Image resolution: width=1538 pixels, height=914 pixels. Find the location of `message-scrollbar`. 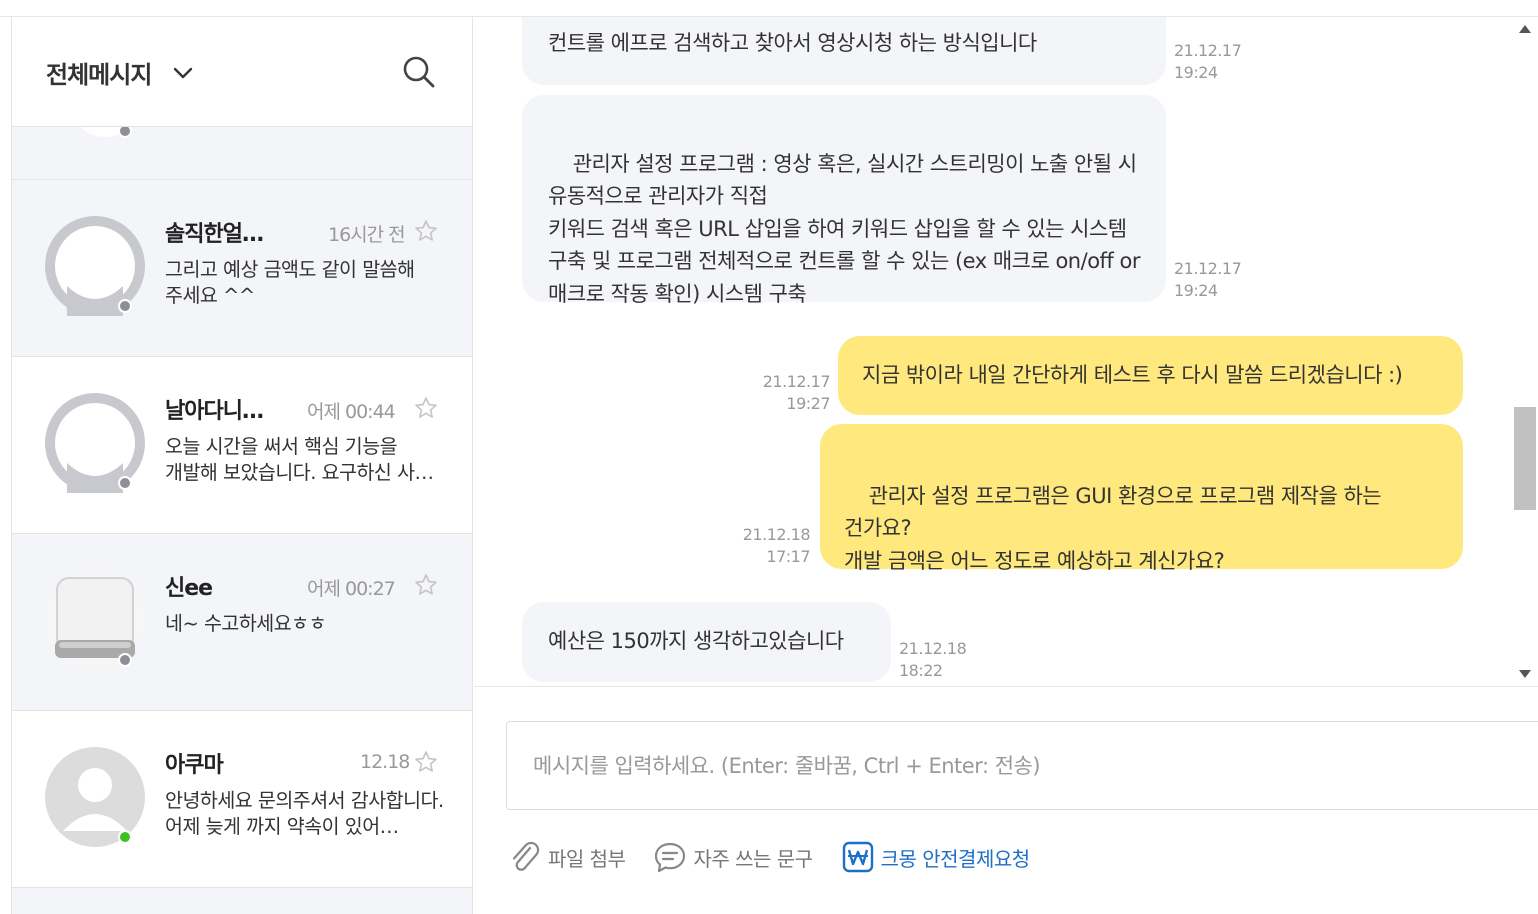

message-scrollbar is located at coordinates (1525, 351).